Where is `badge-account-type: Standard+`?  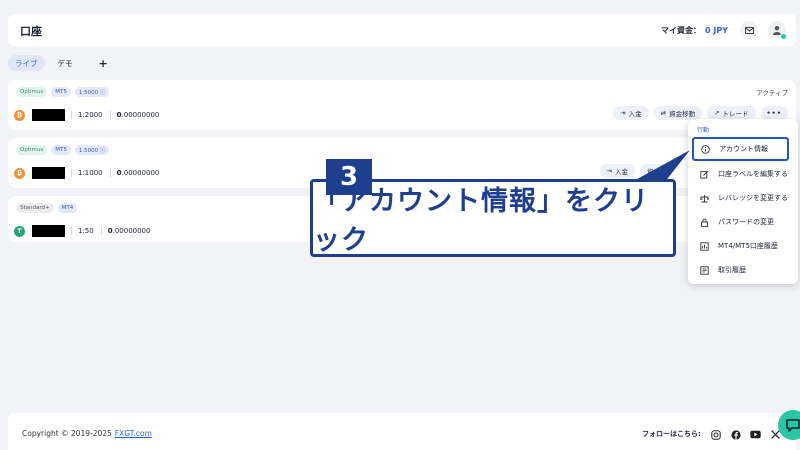
badge-account-type: Standard+ is located at coordinates (35, 208).